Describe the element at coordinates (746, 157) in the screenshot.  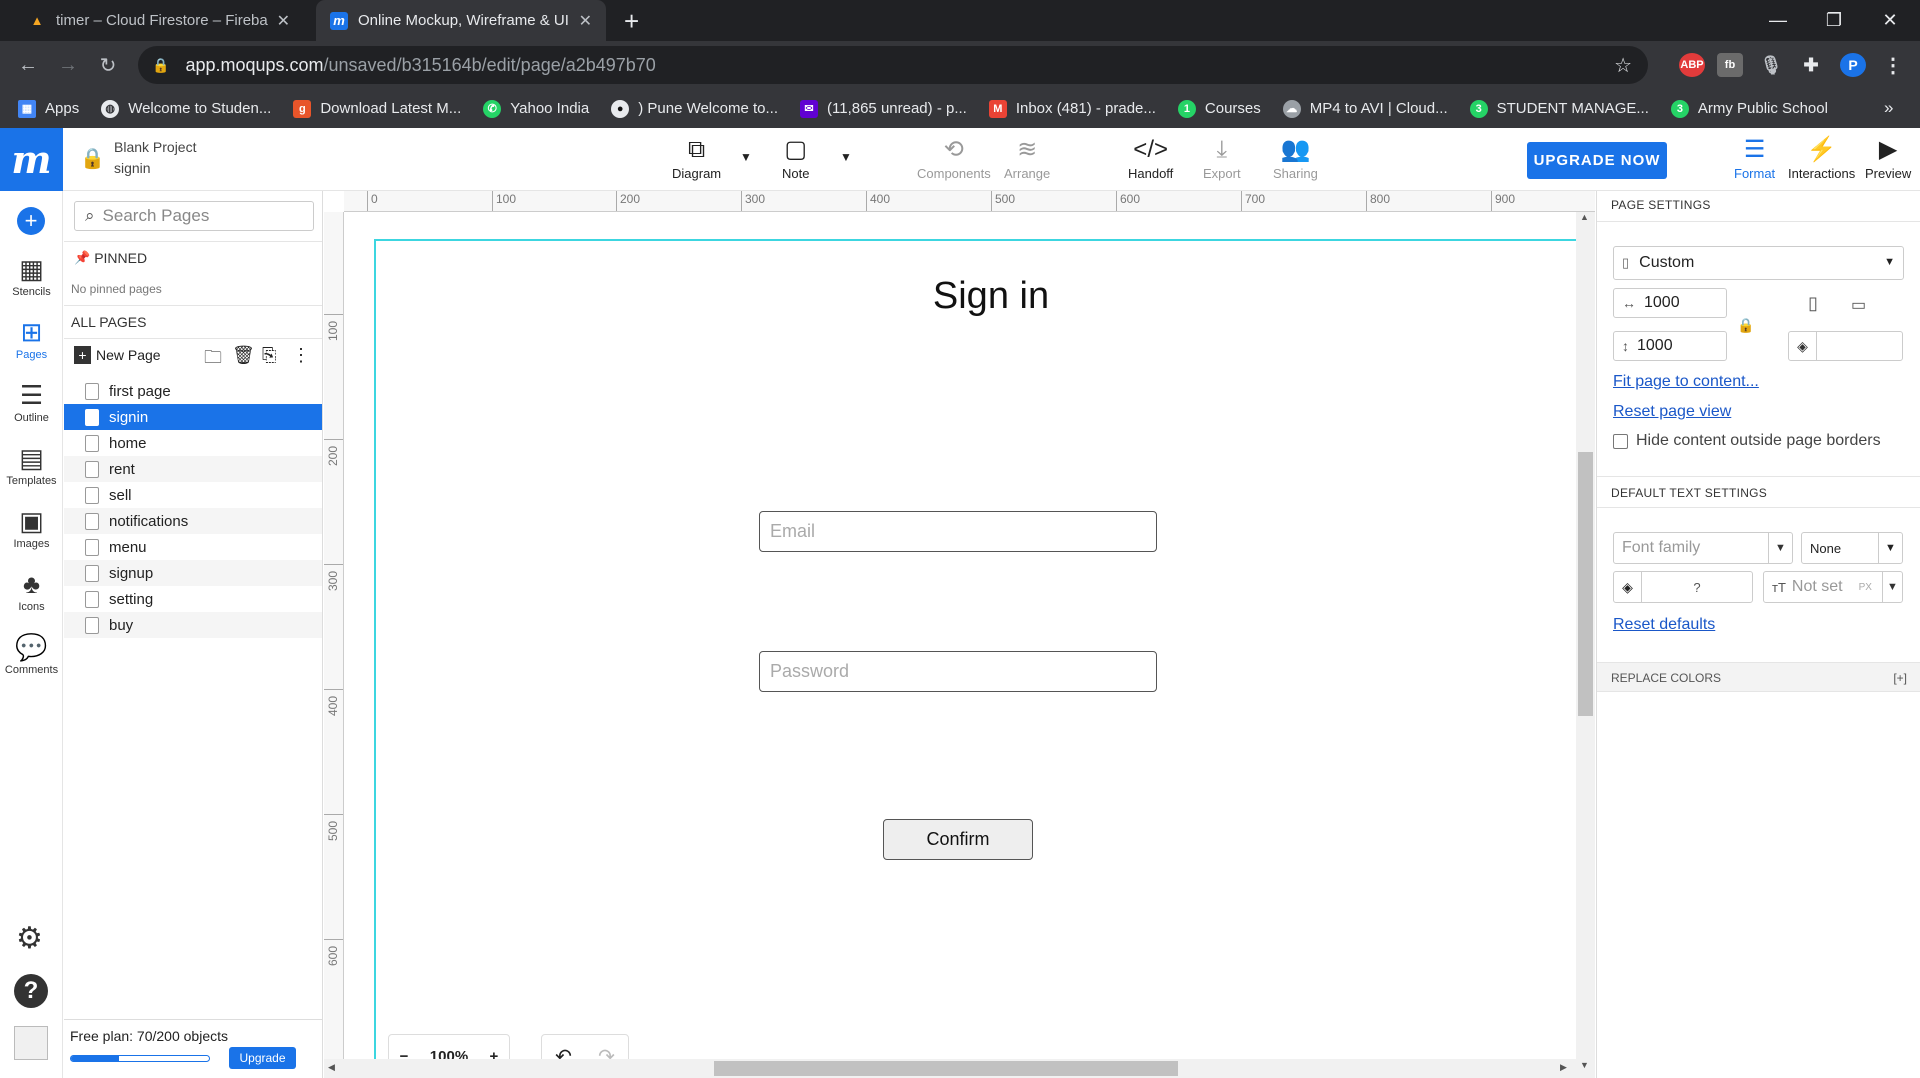
I see `diagram-dropdown-icon: ▼` at that location.